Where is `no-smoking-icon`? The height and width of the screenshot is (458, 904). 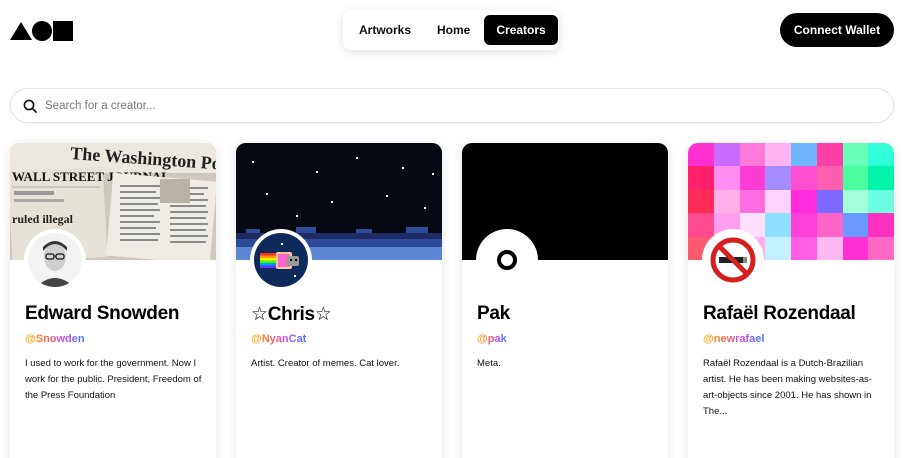
no-smoking-icon is located at coordinates (733, 260).